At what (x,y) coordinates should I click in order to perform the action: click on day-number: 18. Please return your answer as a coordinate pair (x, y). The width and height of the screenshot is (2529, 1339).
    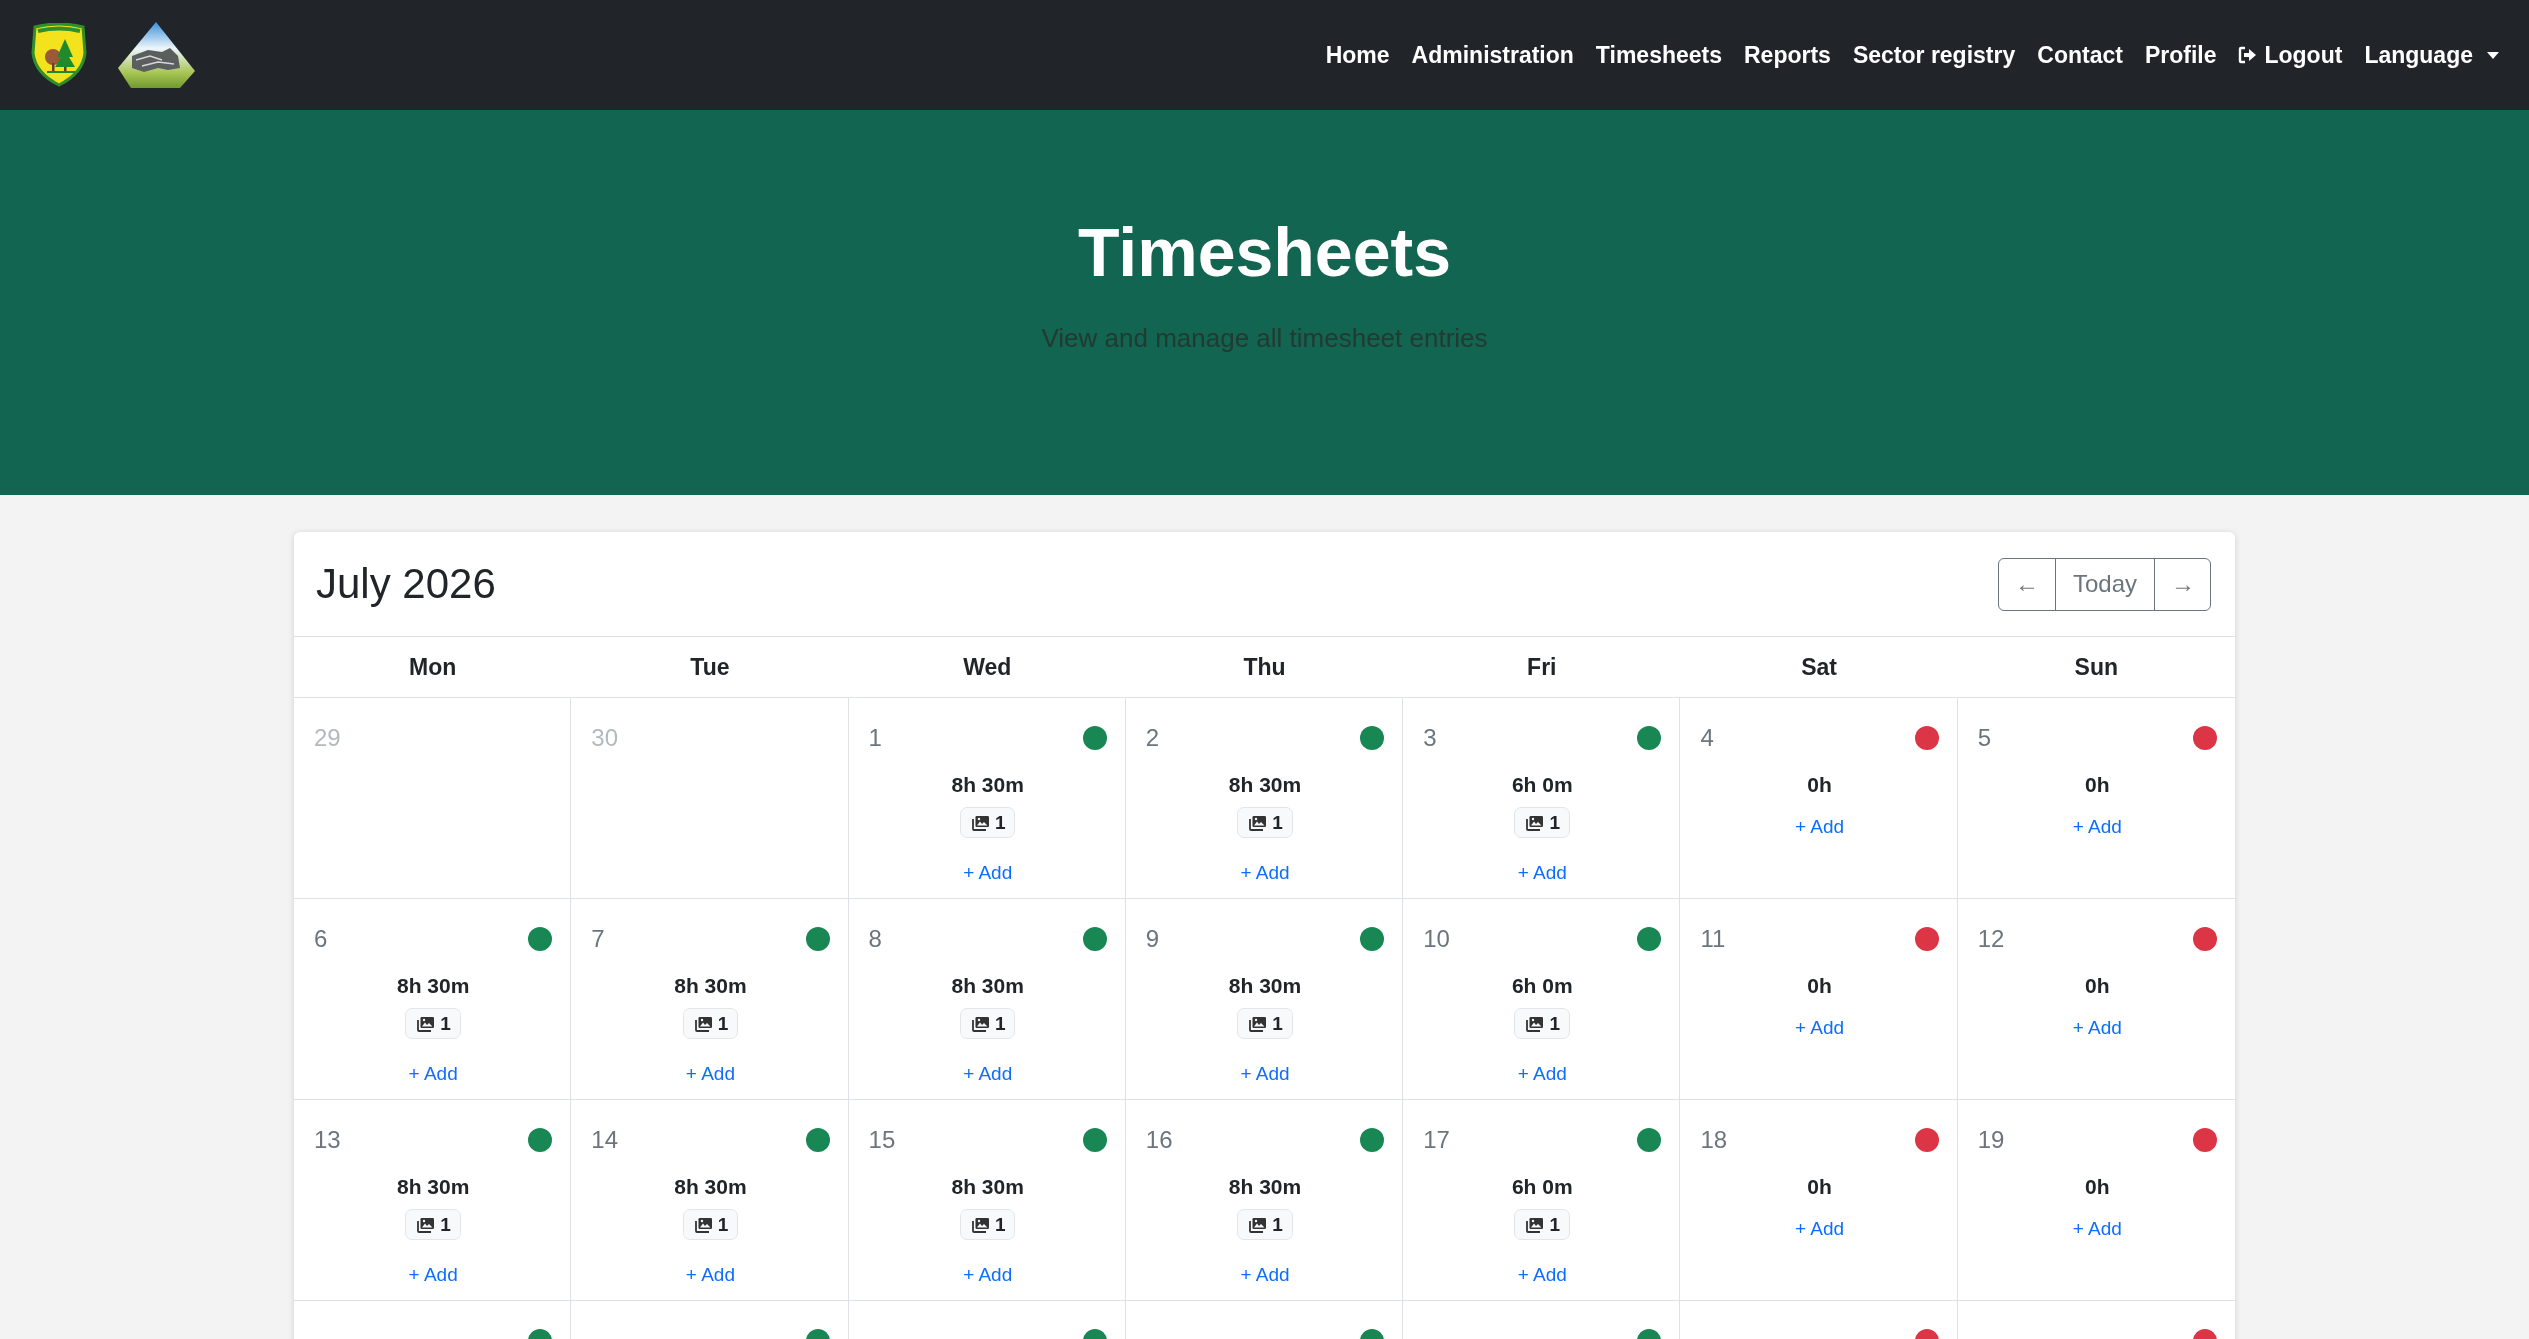
    Looking at the image, I should click on (1714, 1140).